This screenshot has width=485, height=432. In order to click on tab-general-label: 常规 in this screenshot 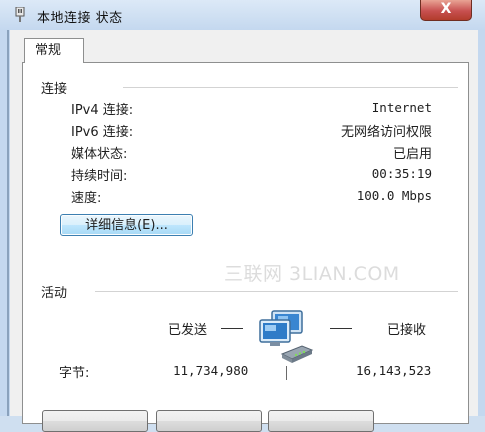, I will do `click(48, 50)`.